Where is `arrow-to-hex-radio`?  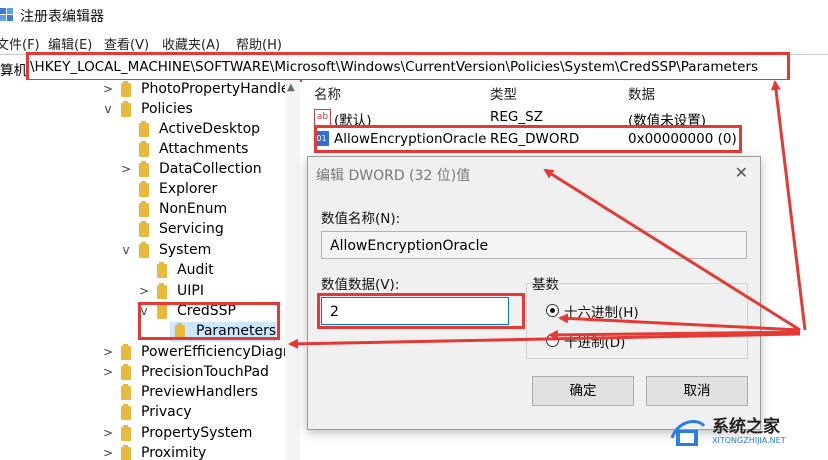
arrow-to-hex-radio is located at coordinates (679, 322).